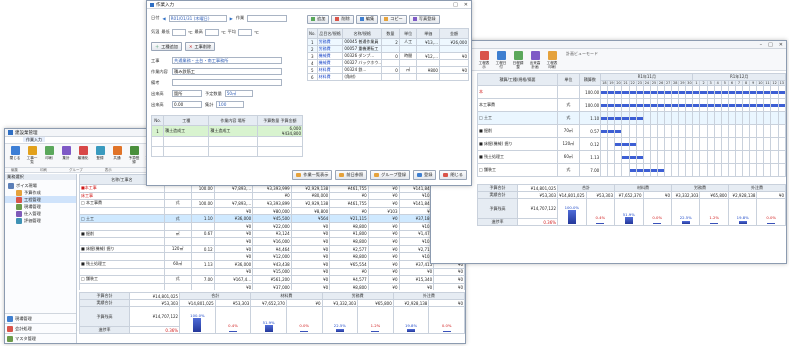 This screenshot has height=346, width=789. What do you see at coordinates (83, 153) in the screenshot?
I see `ribbon-button: 最適化` at bounding box center [83, 153].